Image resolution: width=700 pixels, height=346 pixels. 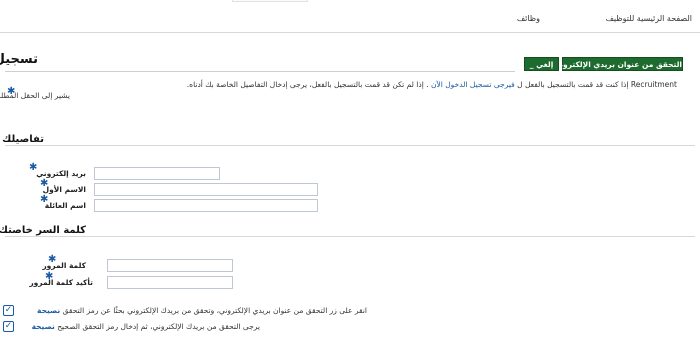 What do you see at coordinates (61, 282) in the screenshot?
I see `confirm-password-label: تأكيد كلمة المرور` at bounding box center [61, 282].